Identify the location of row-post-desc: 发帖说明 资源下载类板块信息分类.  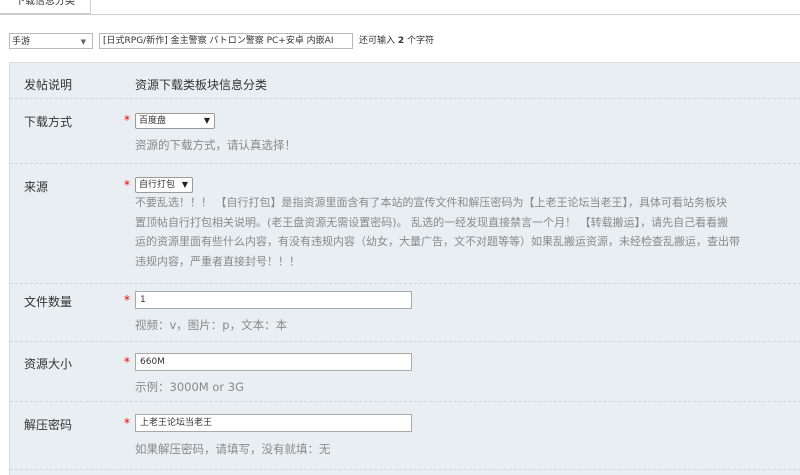
(405, 81).